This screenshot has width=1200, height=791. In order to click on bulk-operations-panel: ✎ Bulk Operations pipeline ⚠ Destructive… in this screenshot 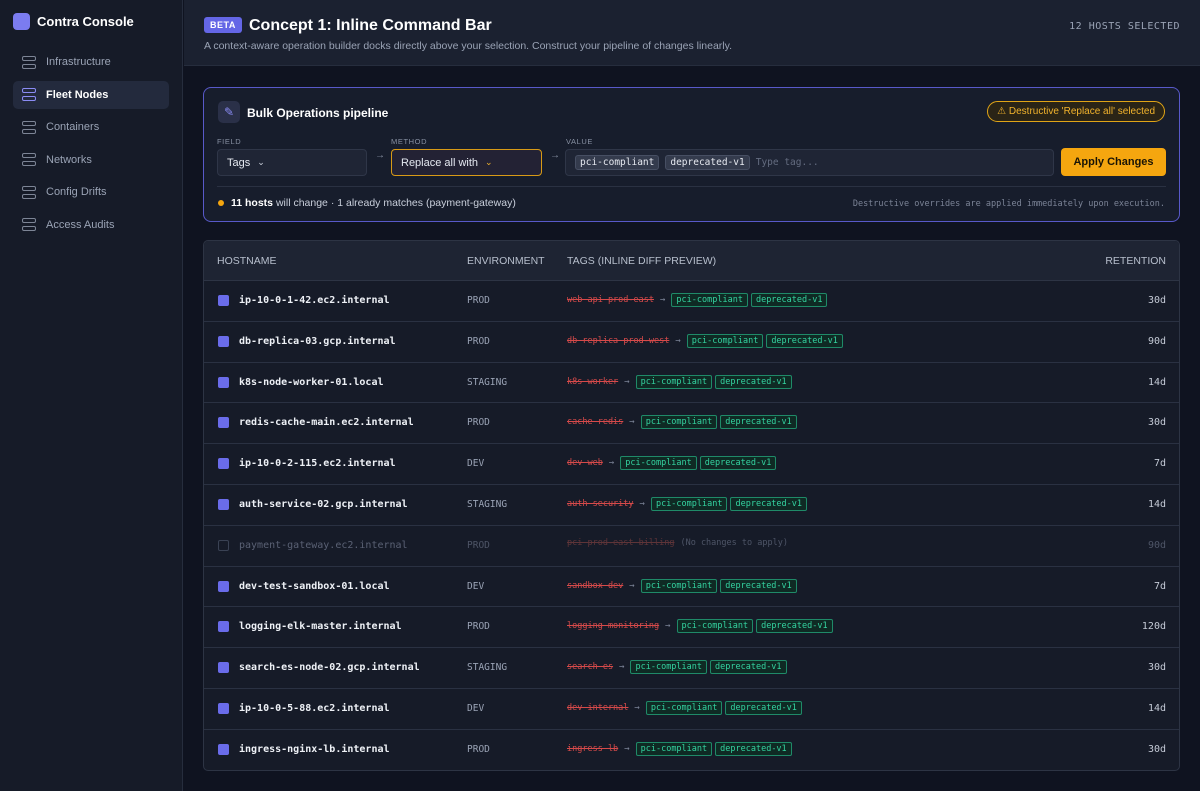, I will do `click(691, 154)`.